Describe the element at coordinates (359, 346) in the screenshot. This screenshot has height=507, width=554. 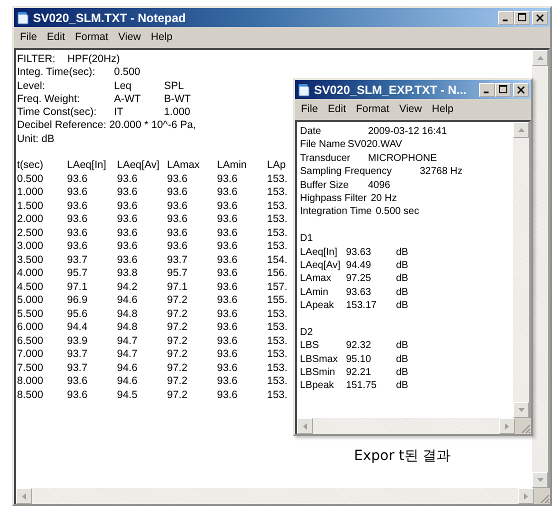
I see `measure-value: 92.32` at that location.